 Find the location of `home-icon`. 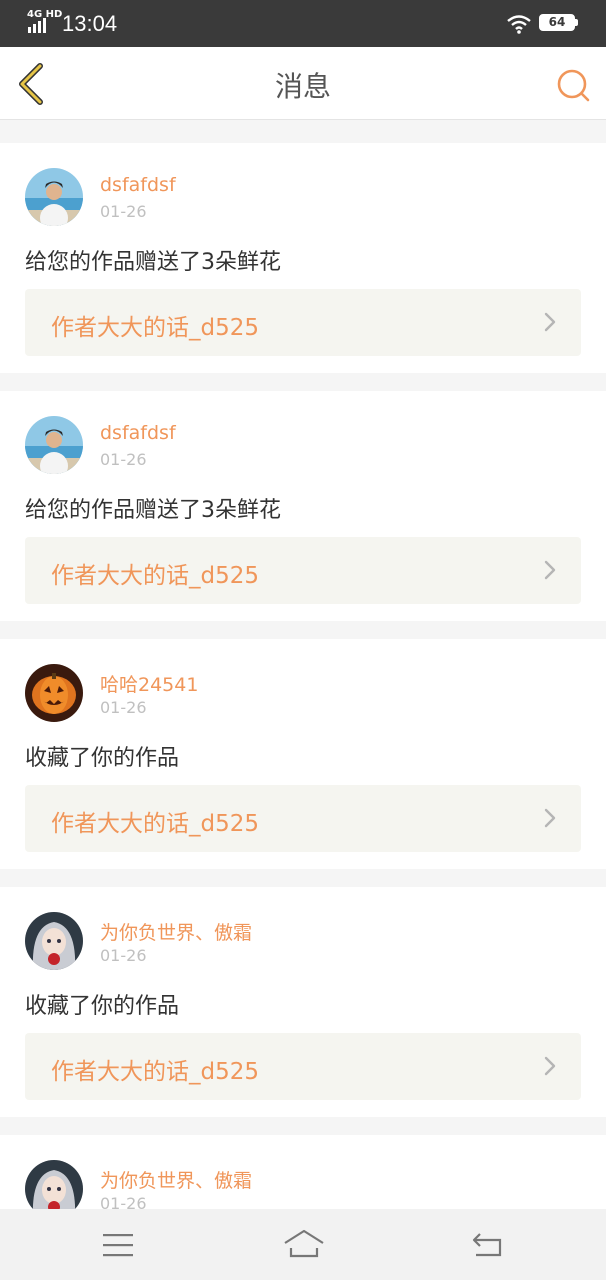

home-icon is located at coordinates (304, 1244).